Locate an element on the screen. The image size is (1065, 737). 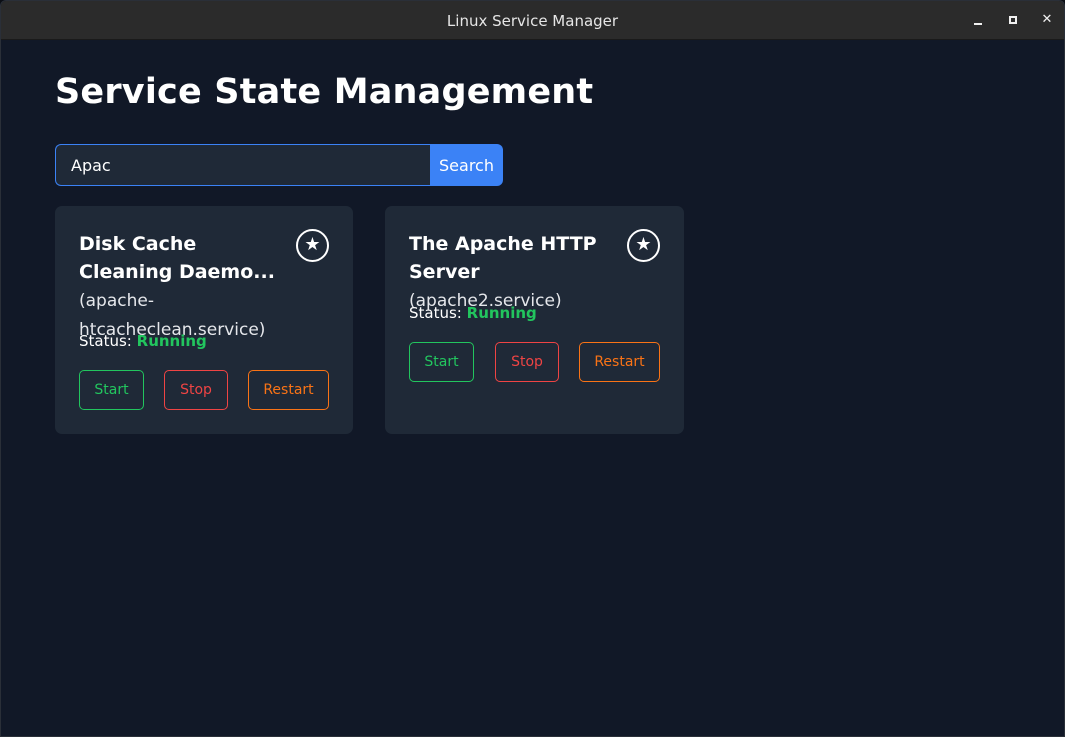
close-icon: ✕ is located at coordinates (1047, 19).